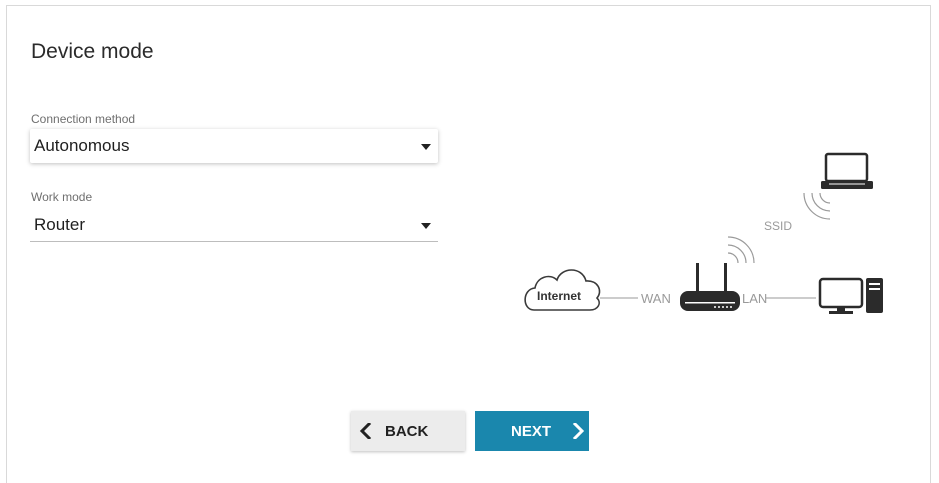 The width and height of the screenshot is (939, 483). I want to click on chevron-right-icon, so click(578, 431).